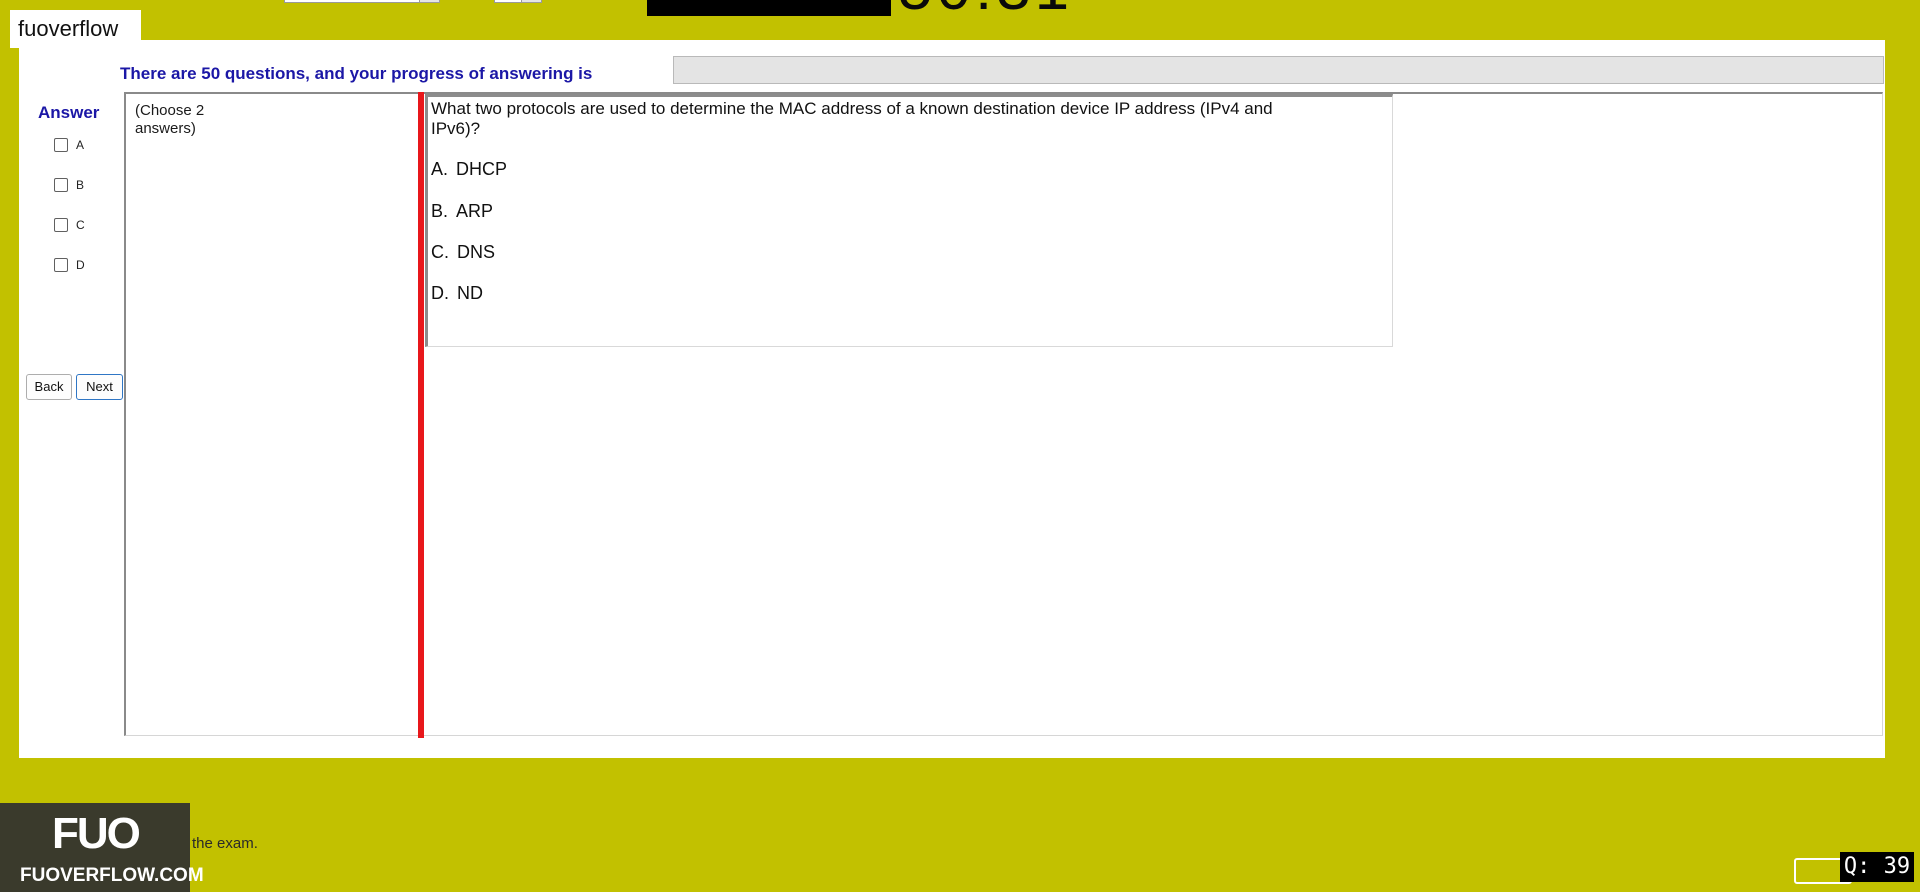 The height and width of the screenshot is (892, 1920). What do you see at coordinates (69, 225) in the screenshot?
I see `answer-checkbox-c: C` at bounding box center [69, 225].